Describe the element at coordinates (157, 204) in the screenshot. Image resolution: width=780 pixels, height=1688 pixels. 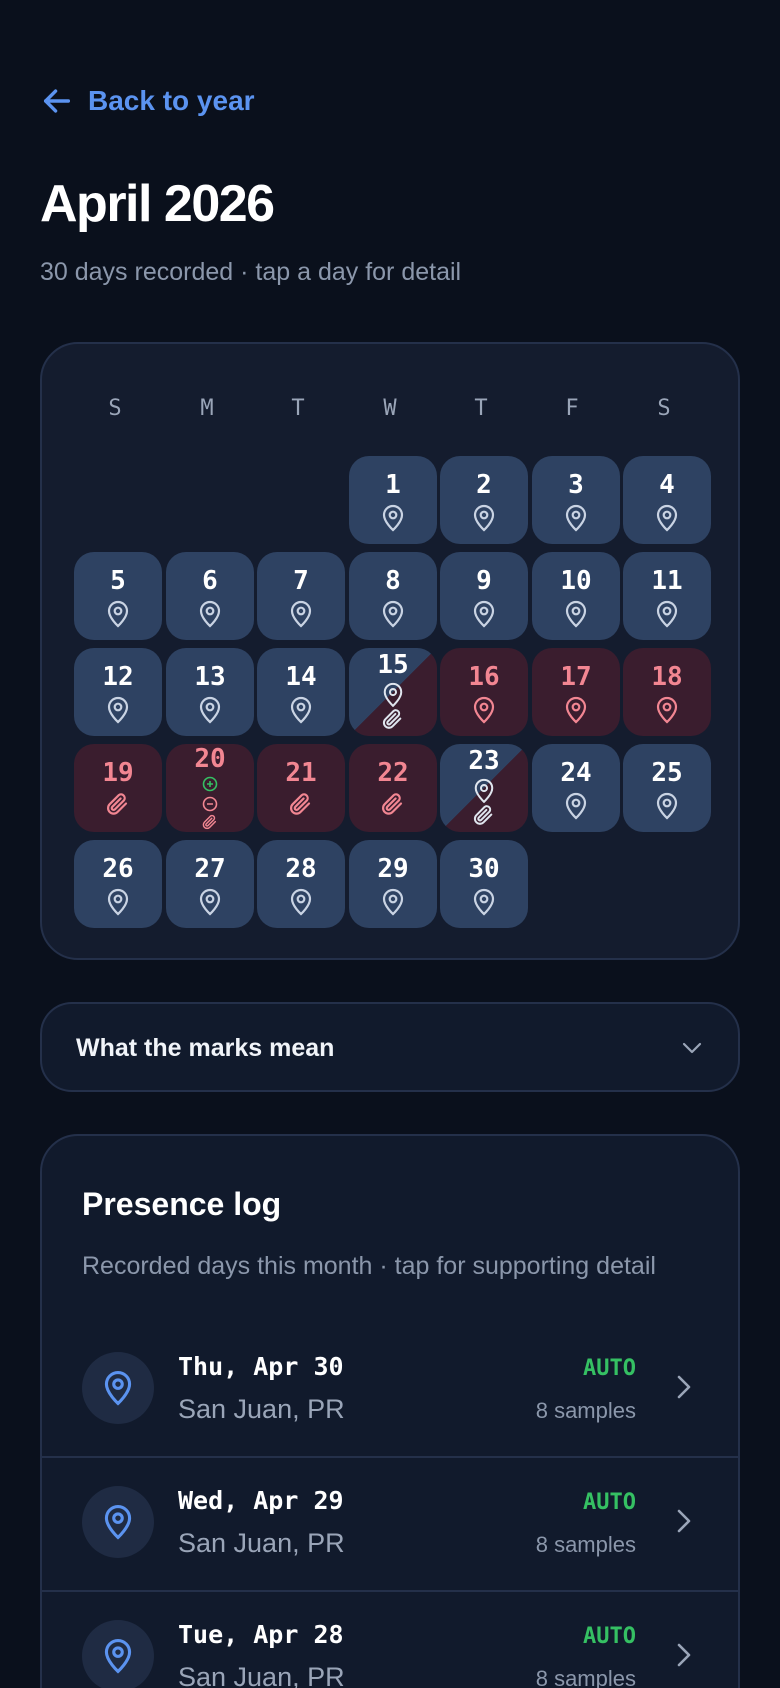
I see `page-title: April 2026` at that location.